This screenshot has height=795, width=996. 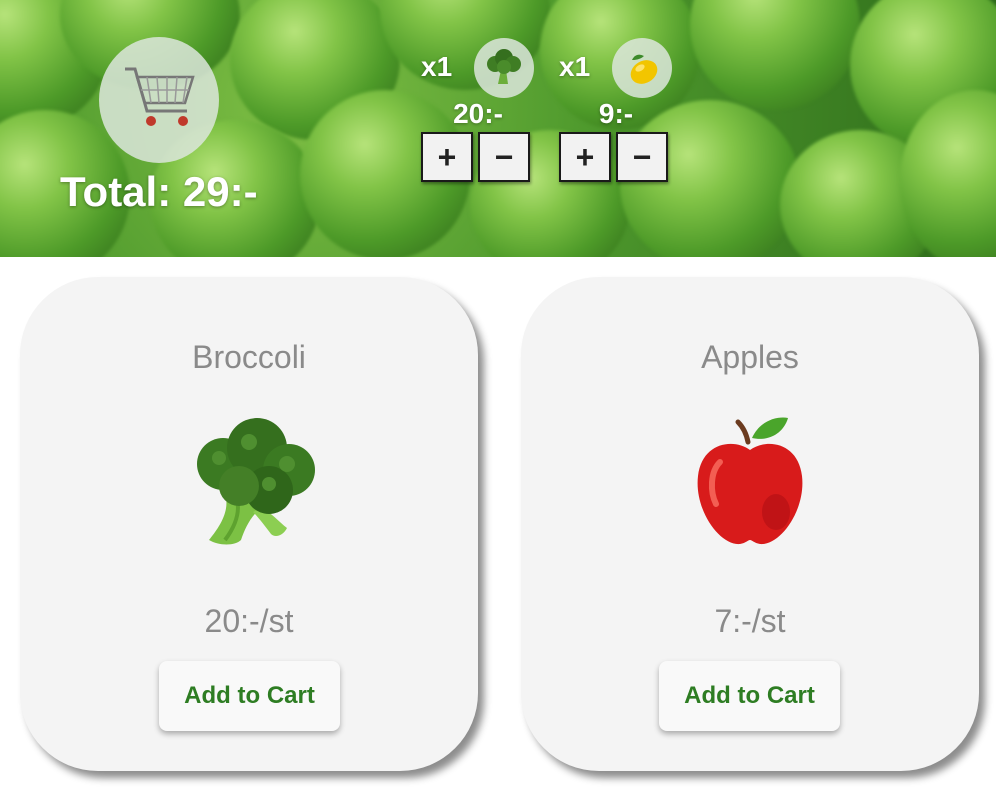 What do you see at coordinates (249, 357) in the screenshot?
I see `product-name: Broccoli` at bounding box center [249, 357].